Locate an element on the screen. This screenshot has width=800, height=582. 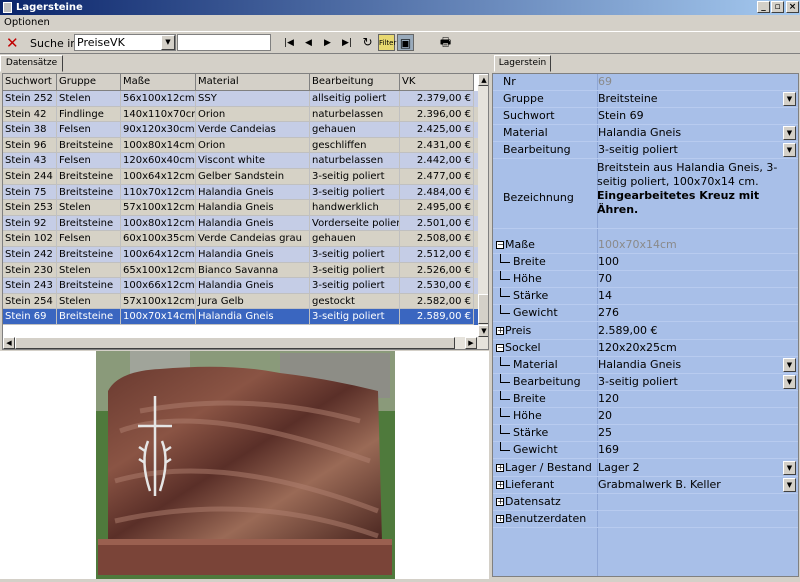
prop-sockel-bearbeitung: Bearbeitung 3-seitig poliert ▼ is located at coordinates (645, 383).